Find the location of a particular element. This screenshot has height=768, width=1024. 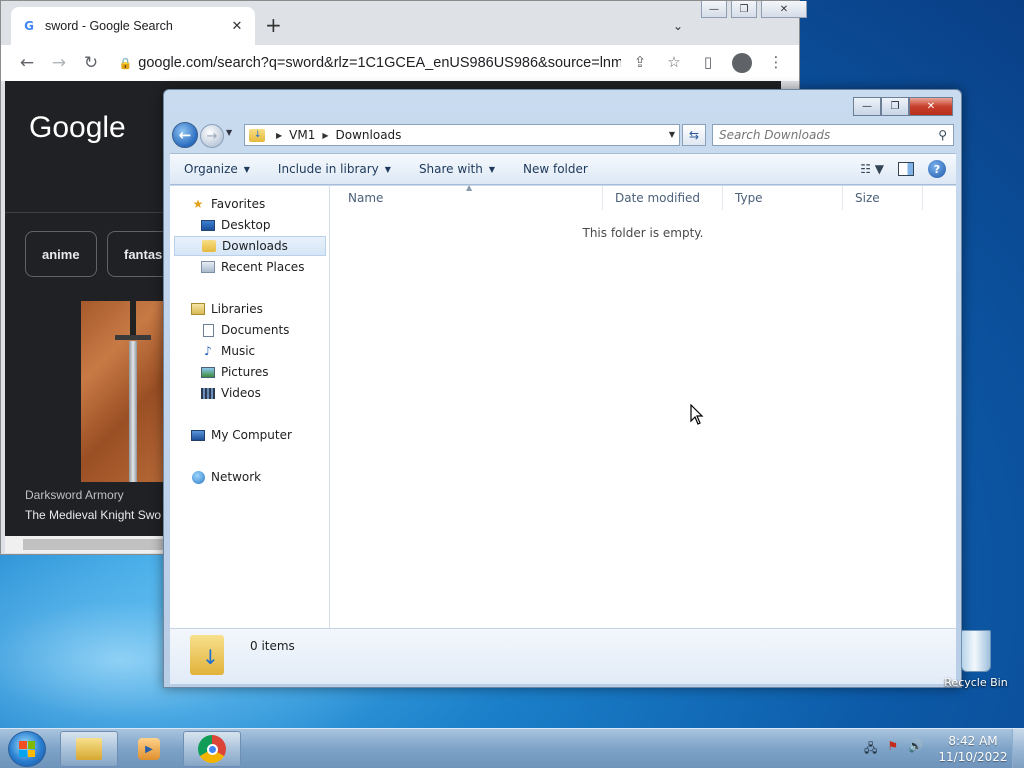

nav-downloads: Downloads is located at coordinates (250, 246).